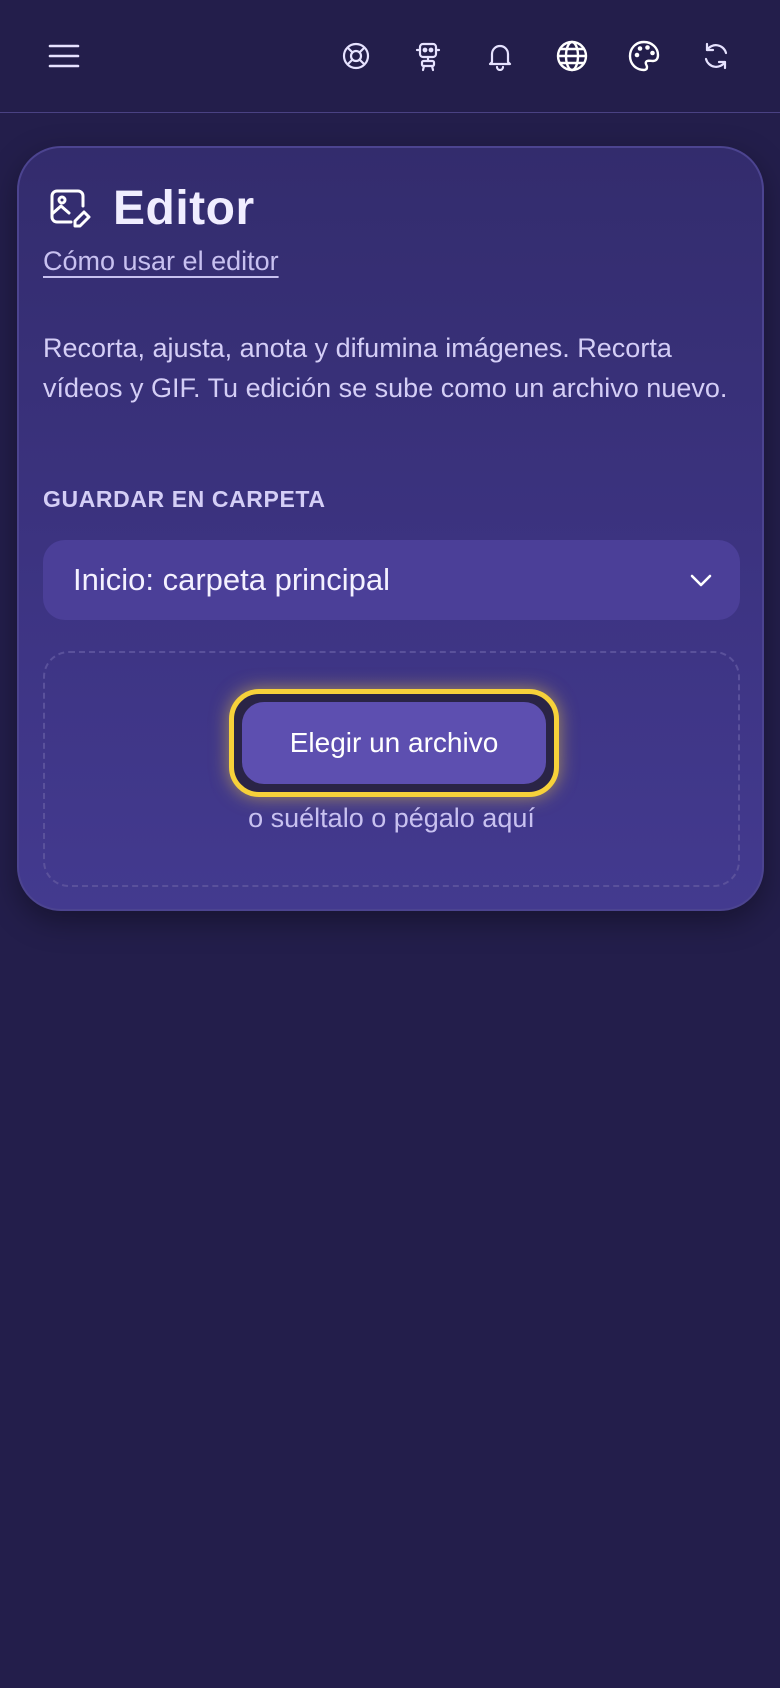  I want to click on image-edit-icon, so click(69, 208).